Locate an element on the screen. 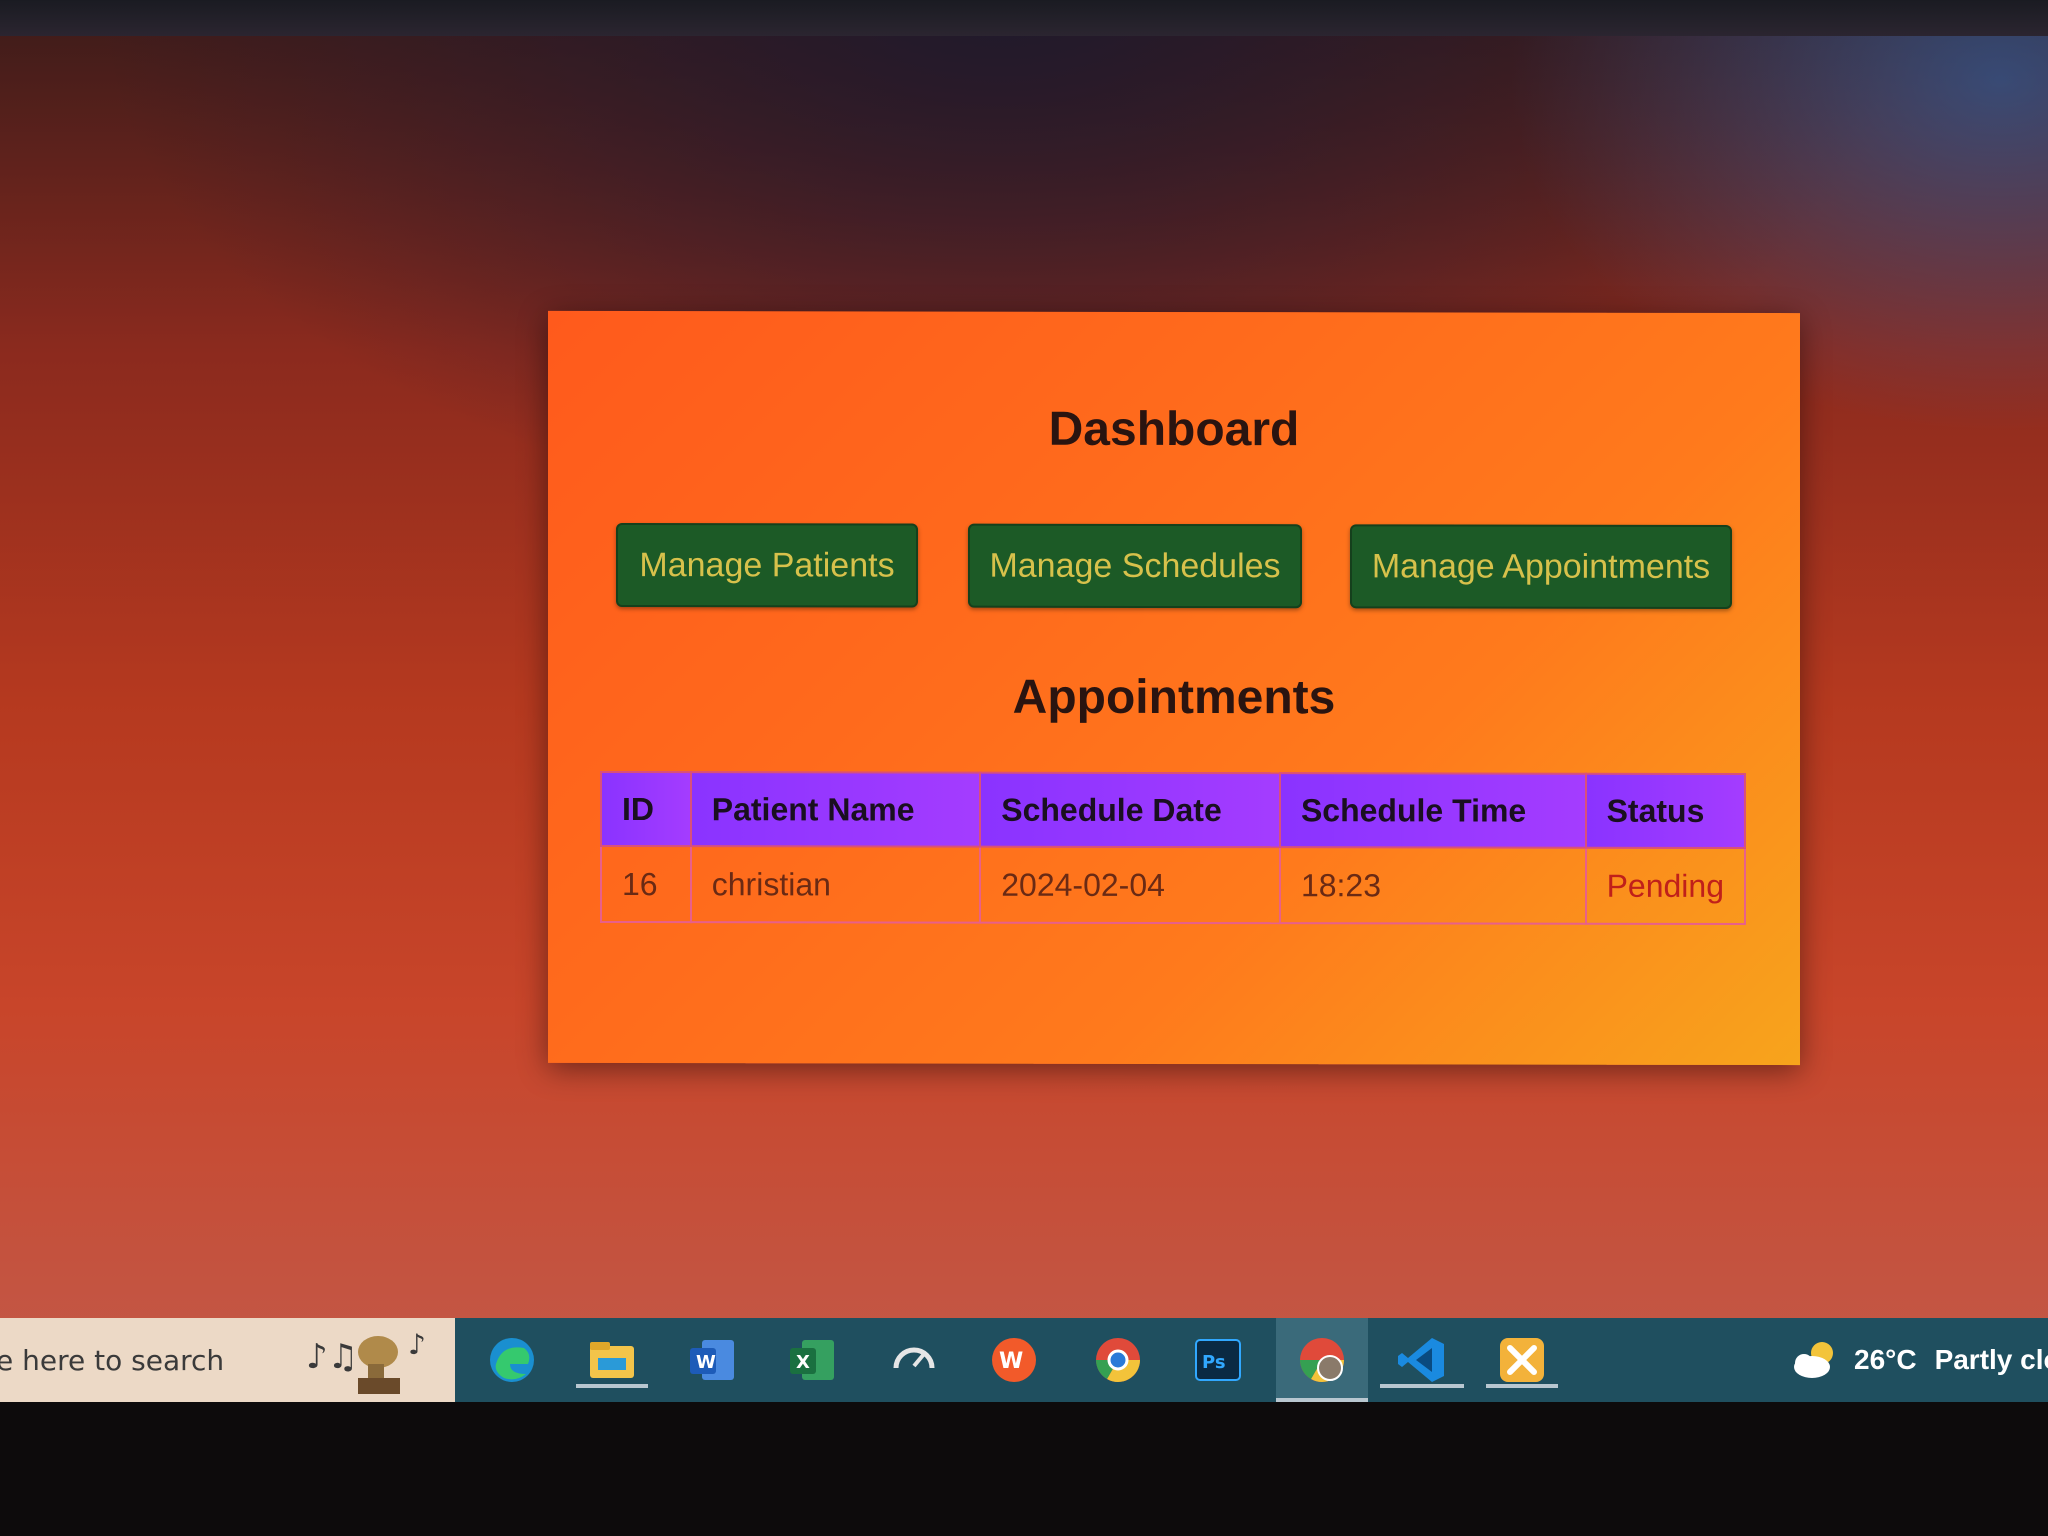 The width and height of the screenshot is (2048, 1536). wps-office-icon: W is located at coordinates (1014, 1360).